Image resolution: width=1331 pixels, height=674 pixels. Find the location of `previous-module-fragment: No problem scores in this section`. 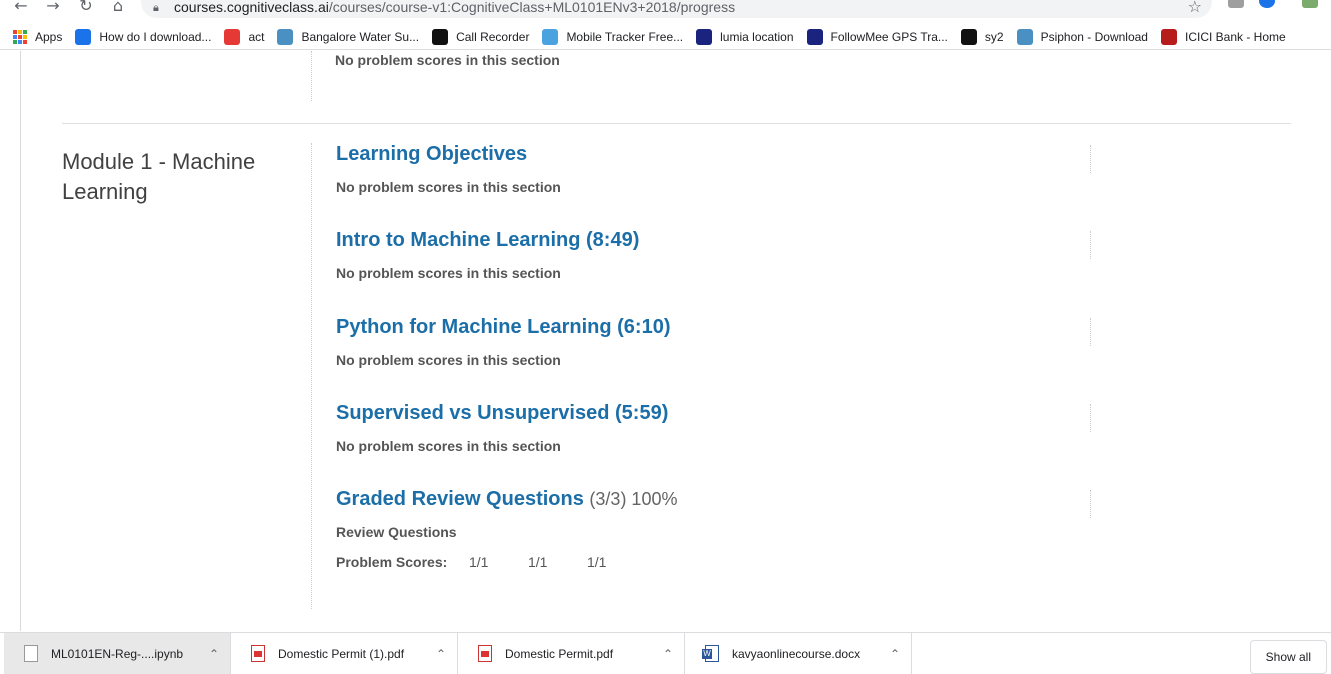

previous-module-fragment: No problem scores in this section is located at coordinates (676, 87).